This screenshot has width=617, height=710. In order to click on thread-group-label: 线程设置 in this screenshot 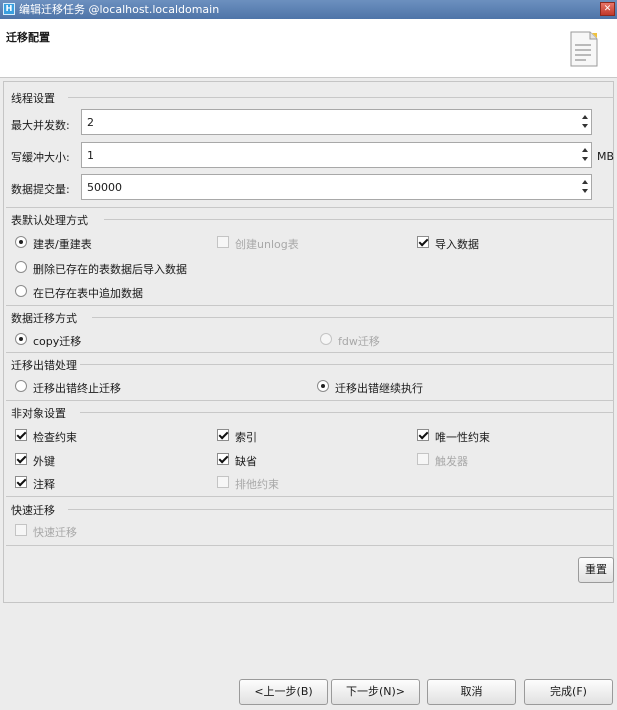, I will do `click(33, 98)`.